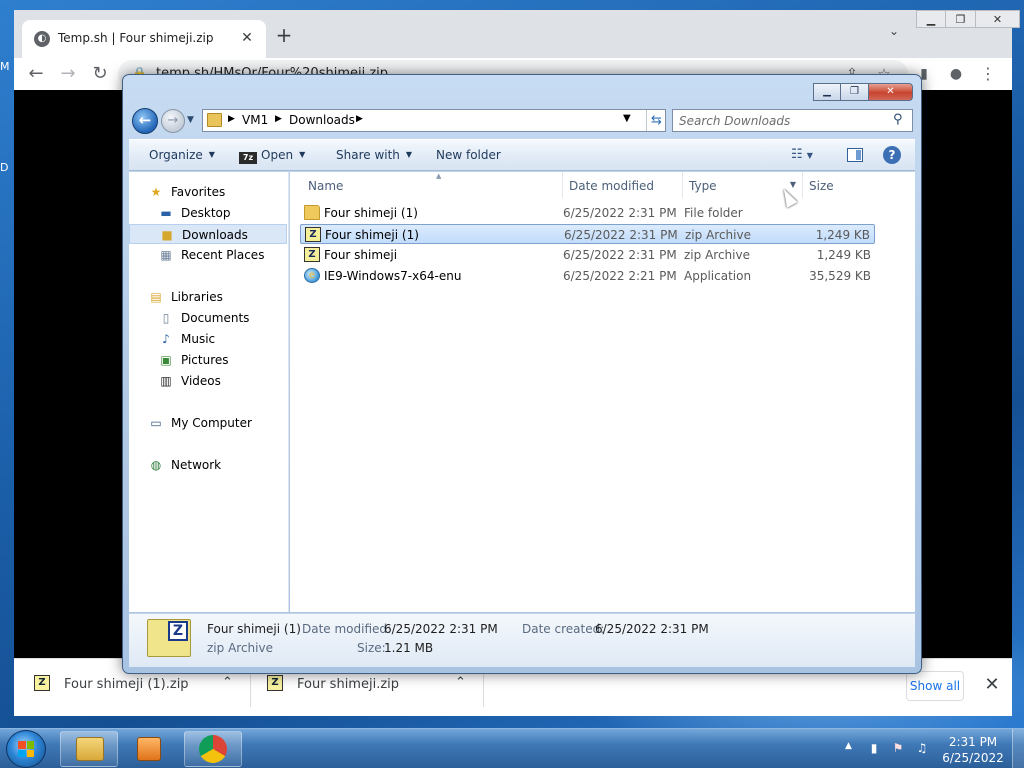 The height and width of the screenshot is (768, 1024). What do you see at coordinates (145, 121) in the screenshot?
I see `back-button: ←` at bounding box center [145, 121].